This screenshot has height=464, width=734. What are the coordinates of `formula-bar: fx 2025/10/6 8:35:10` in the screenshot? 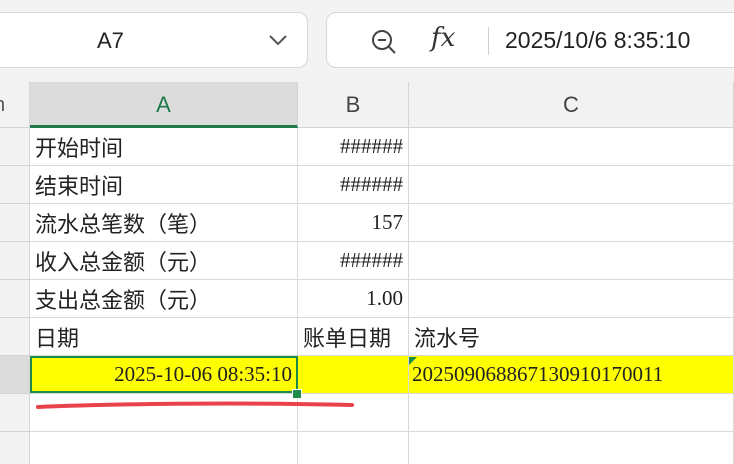 It's located at (530, 40).